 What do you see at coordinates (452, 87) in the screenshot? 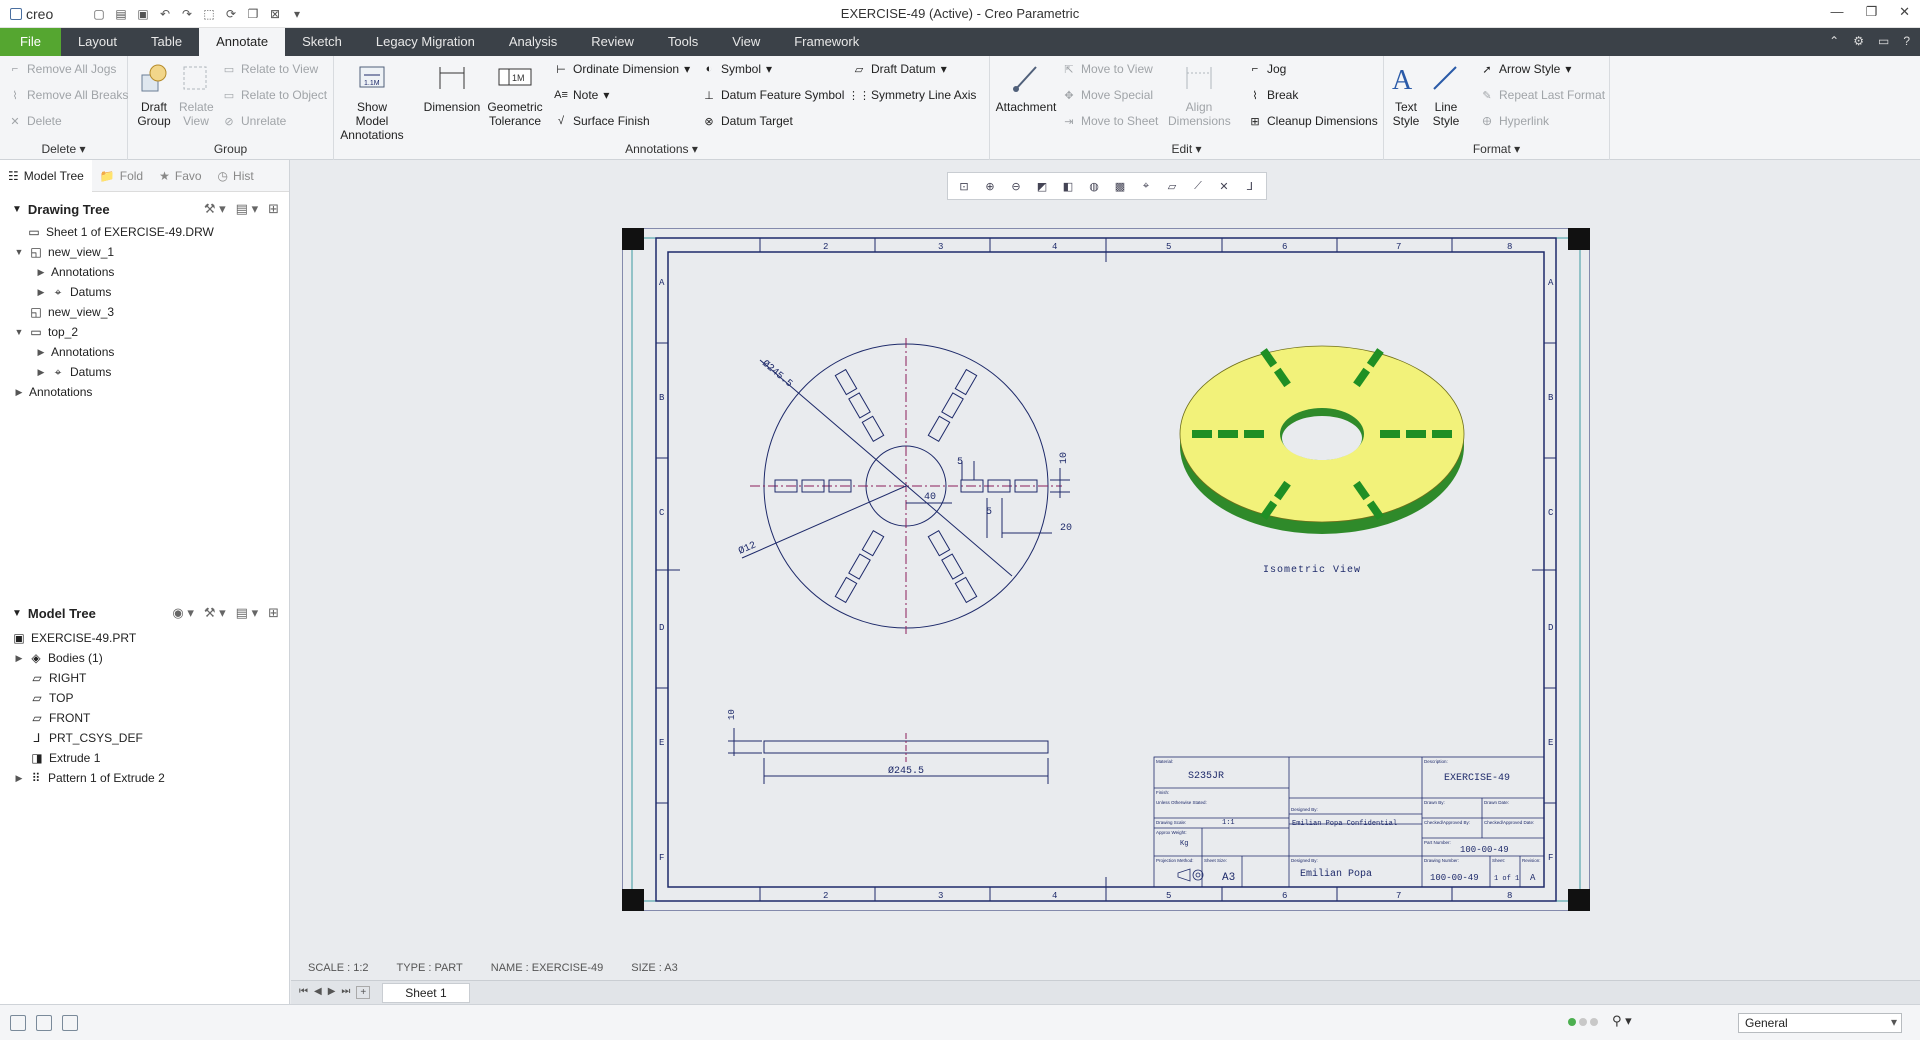
I see `dimension-button: Dimension` at bounding box center [452, 87].